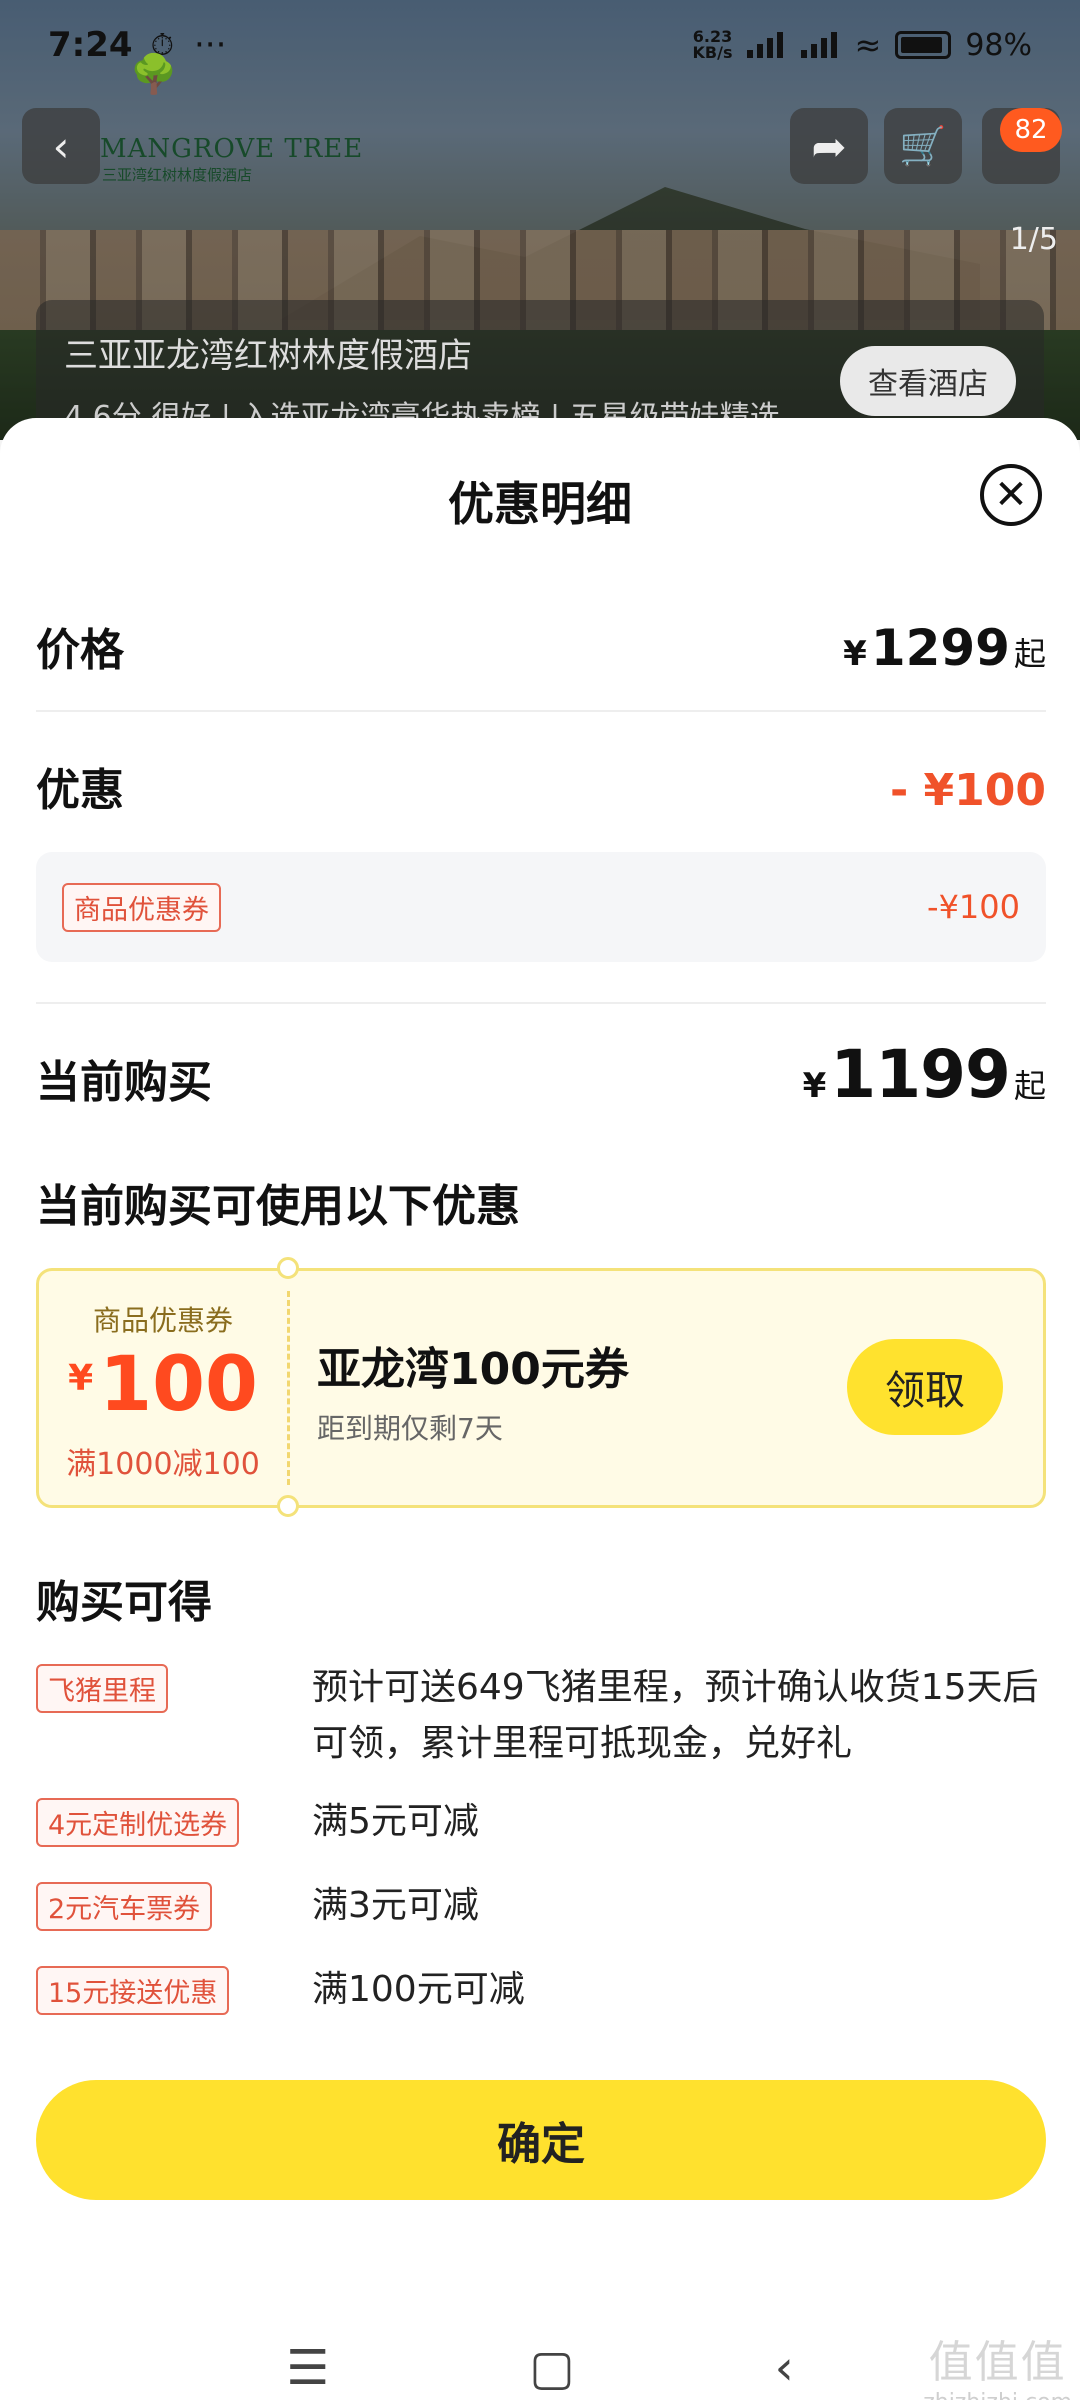 The height and width of the screenshot is (2400, 1080). Describe the element at coordinates (163, 1464) in the screenshot. I see `coupon-condition: 满1000减100` at that location.